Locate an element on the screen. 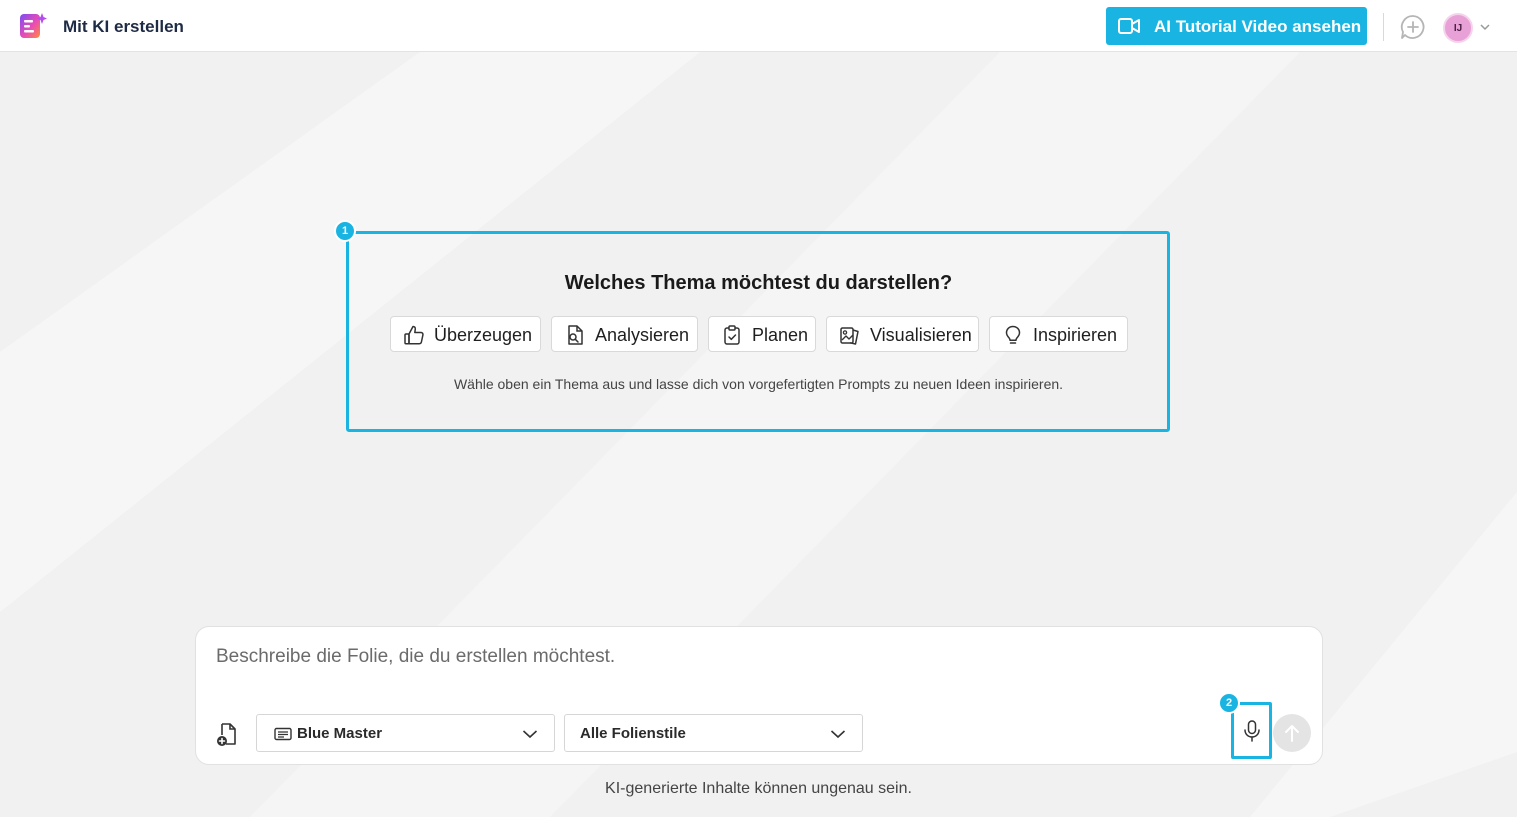 The image size is (1517, 817). lightbulb-icon is located at coordinates (1013, 334).